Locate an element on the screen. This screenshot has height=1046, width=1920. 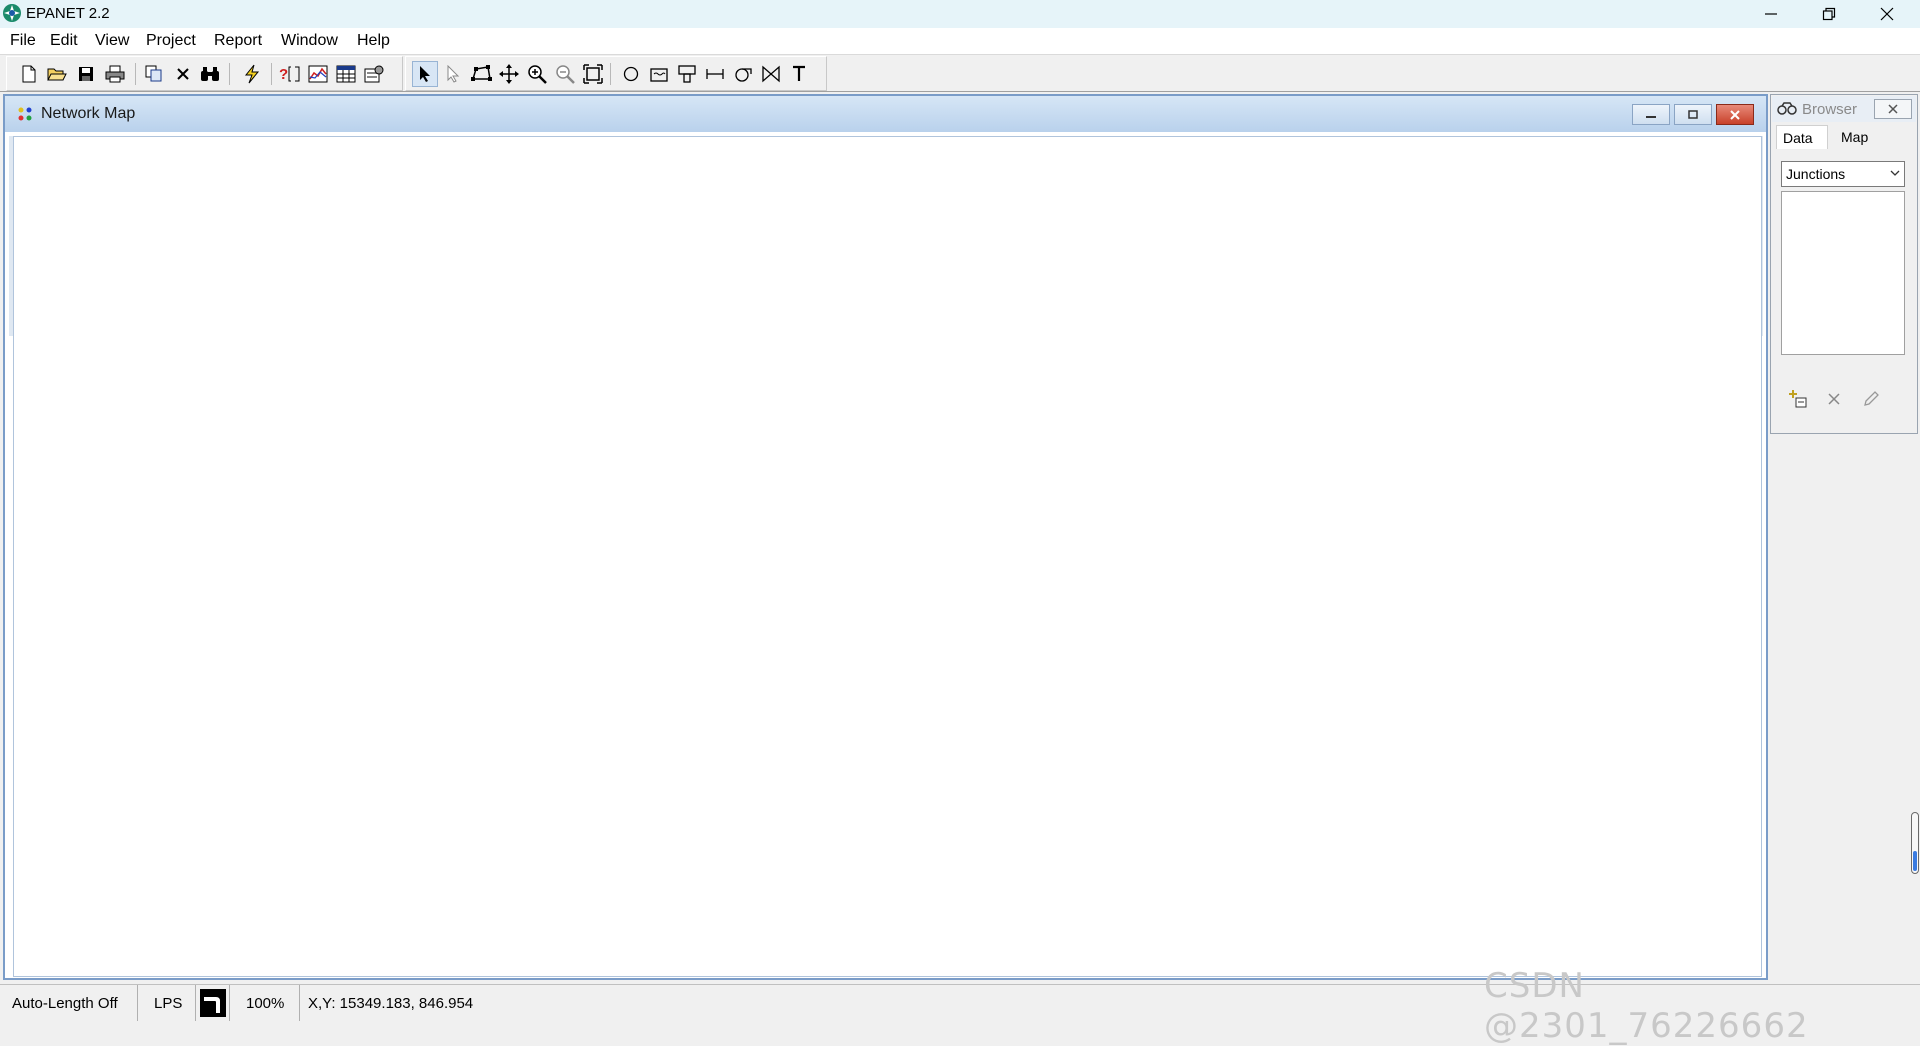
map-minimize-button is located at coordinates (1651, 114).